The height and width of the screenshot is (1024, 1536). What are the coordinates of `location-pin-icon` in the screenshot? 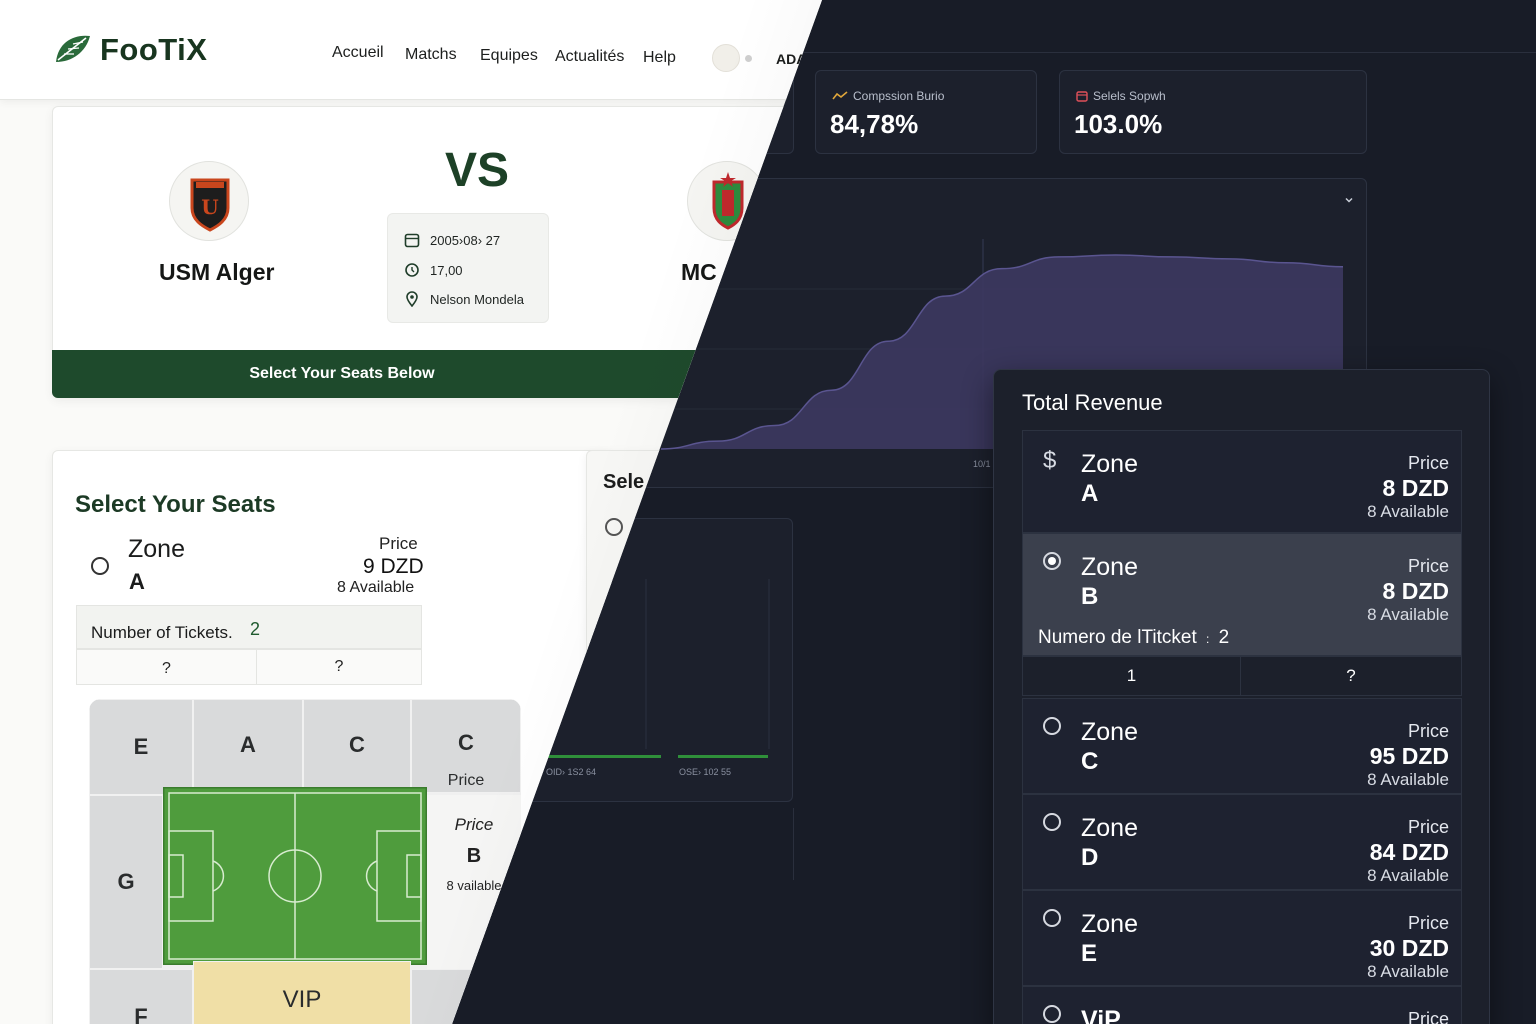 It's located at (412, 299).